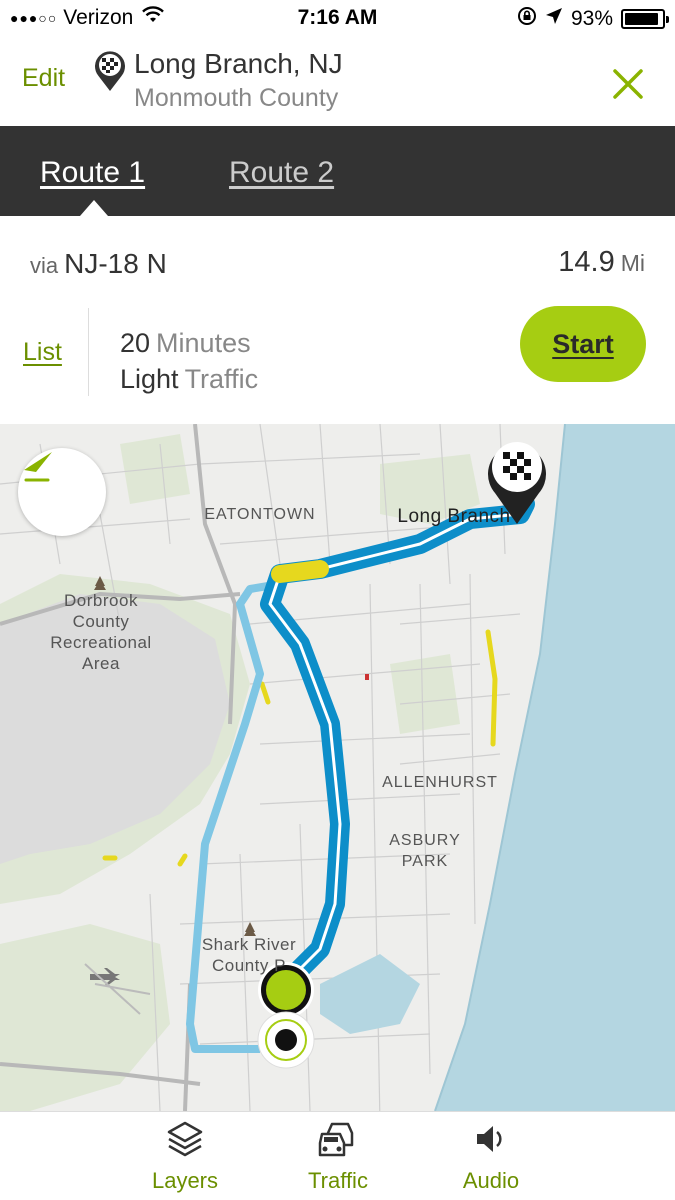 The width and height of the screenshot is (675, 1200). What do you see at coordinates (62, 492) in the screenshot?
I see `recenter-button` at bounding box center [62, 492].